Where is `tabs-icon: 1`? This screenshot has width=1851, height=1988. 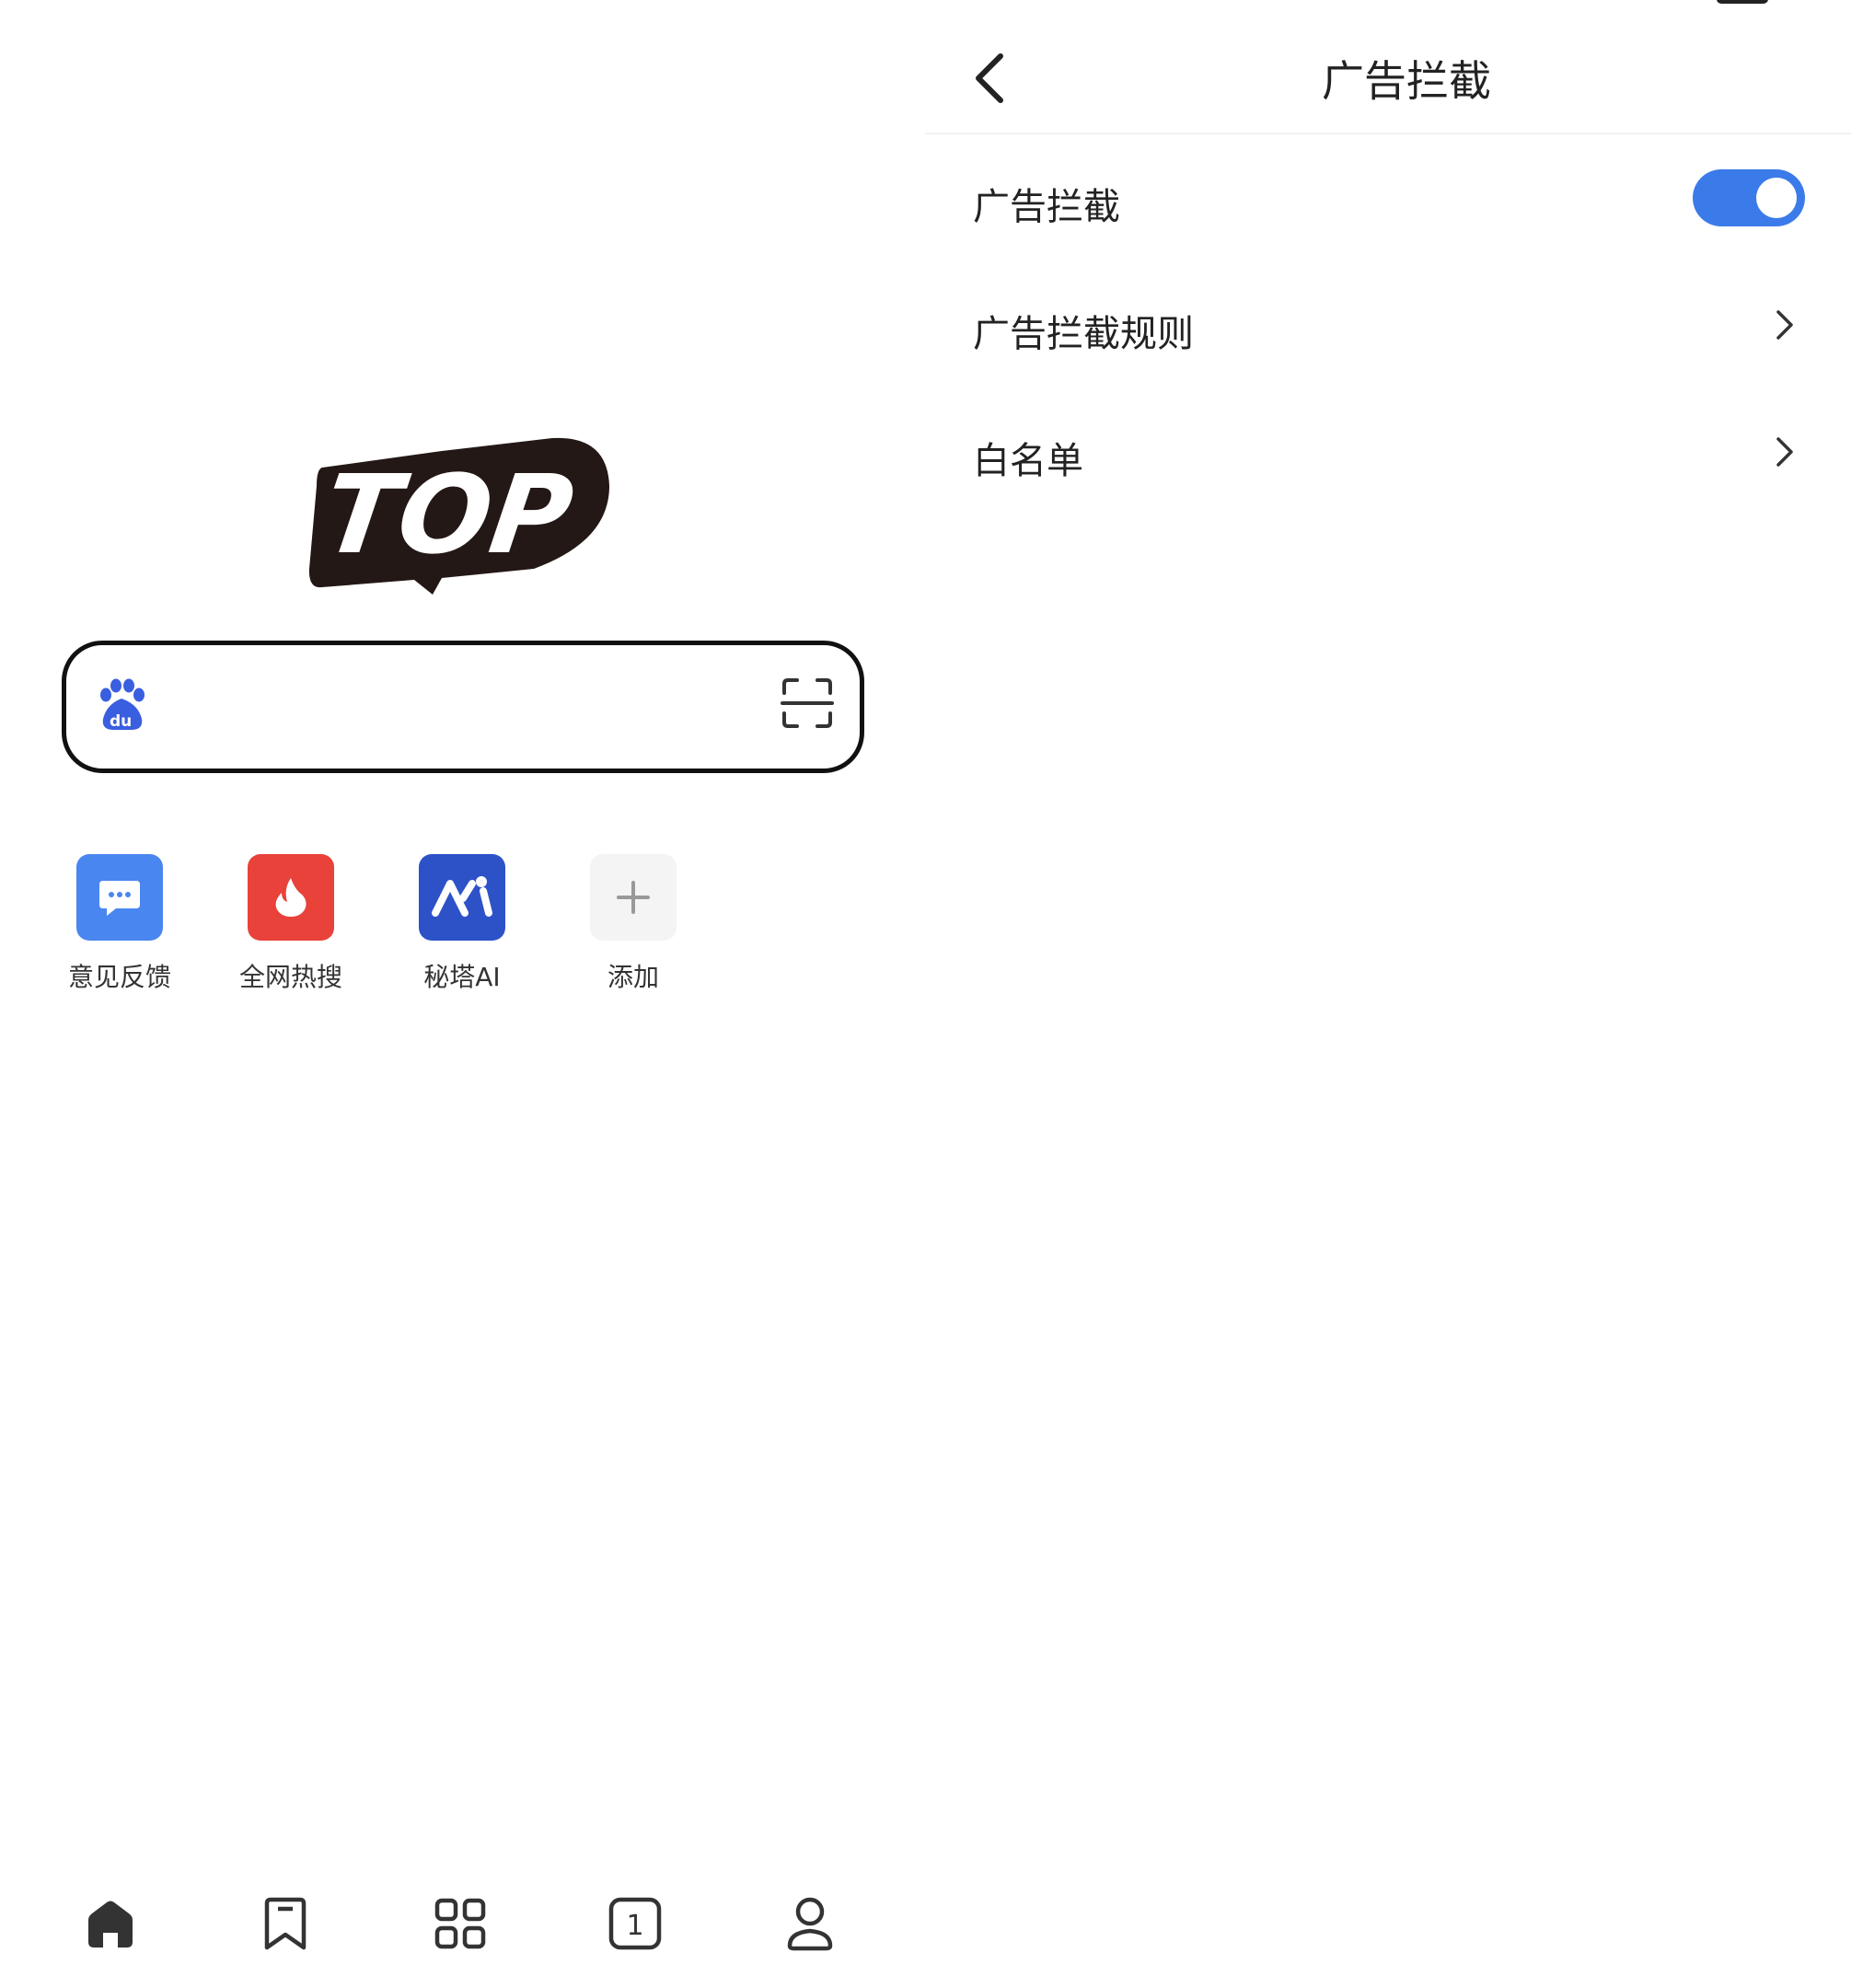 tabs-icon: 1 is located at coordinates (635, 1924).